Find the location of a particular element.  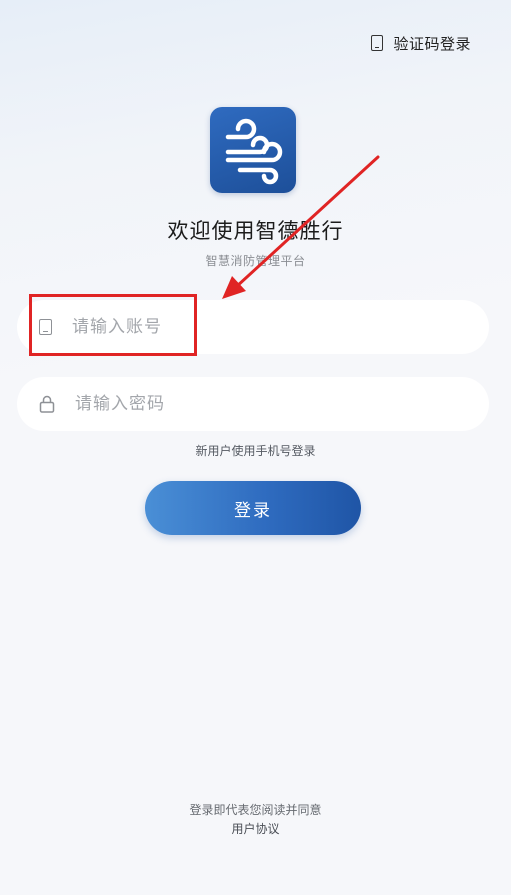

sms-login-label: 验证码登录 is located at coordinates (432, 43).